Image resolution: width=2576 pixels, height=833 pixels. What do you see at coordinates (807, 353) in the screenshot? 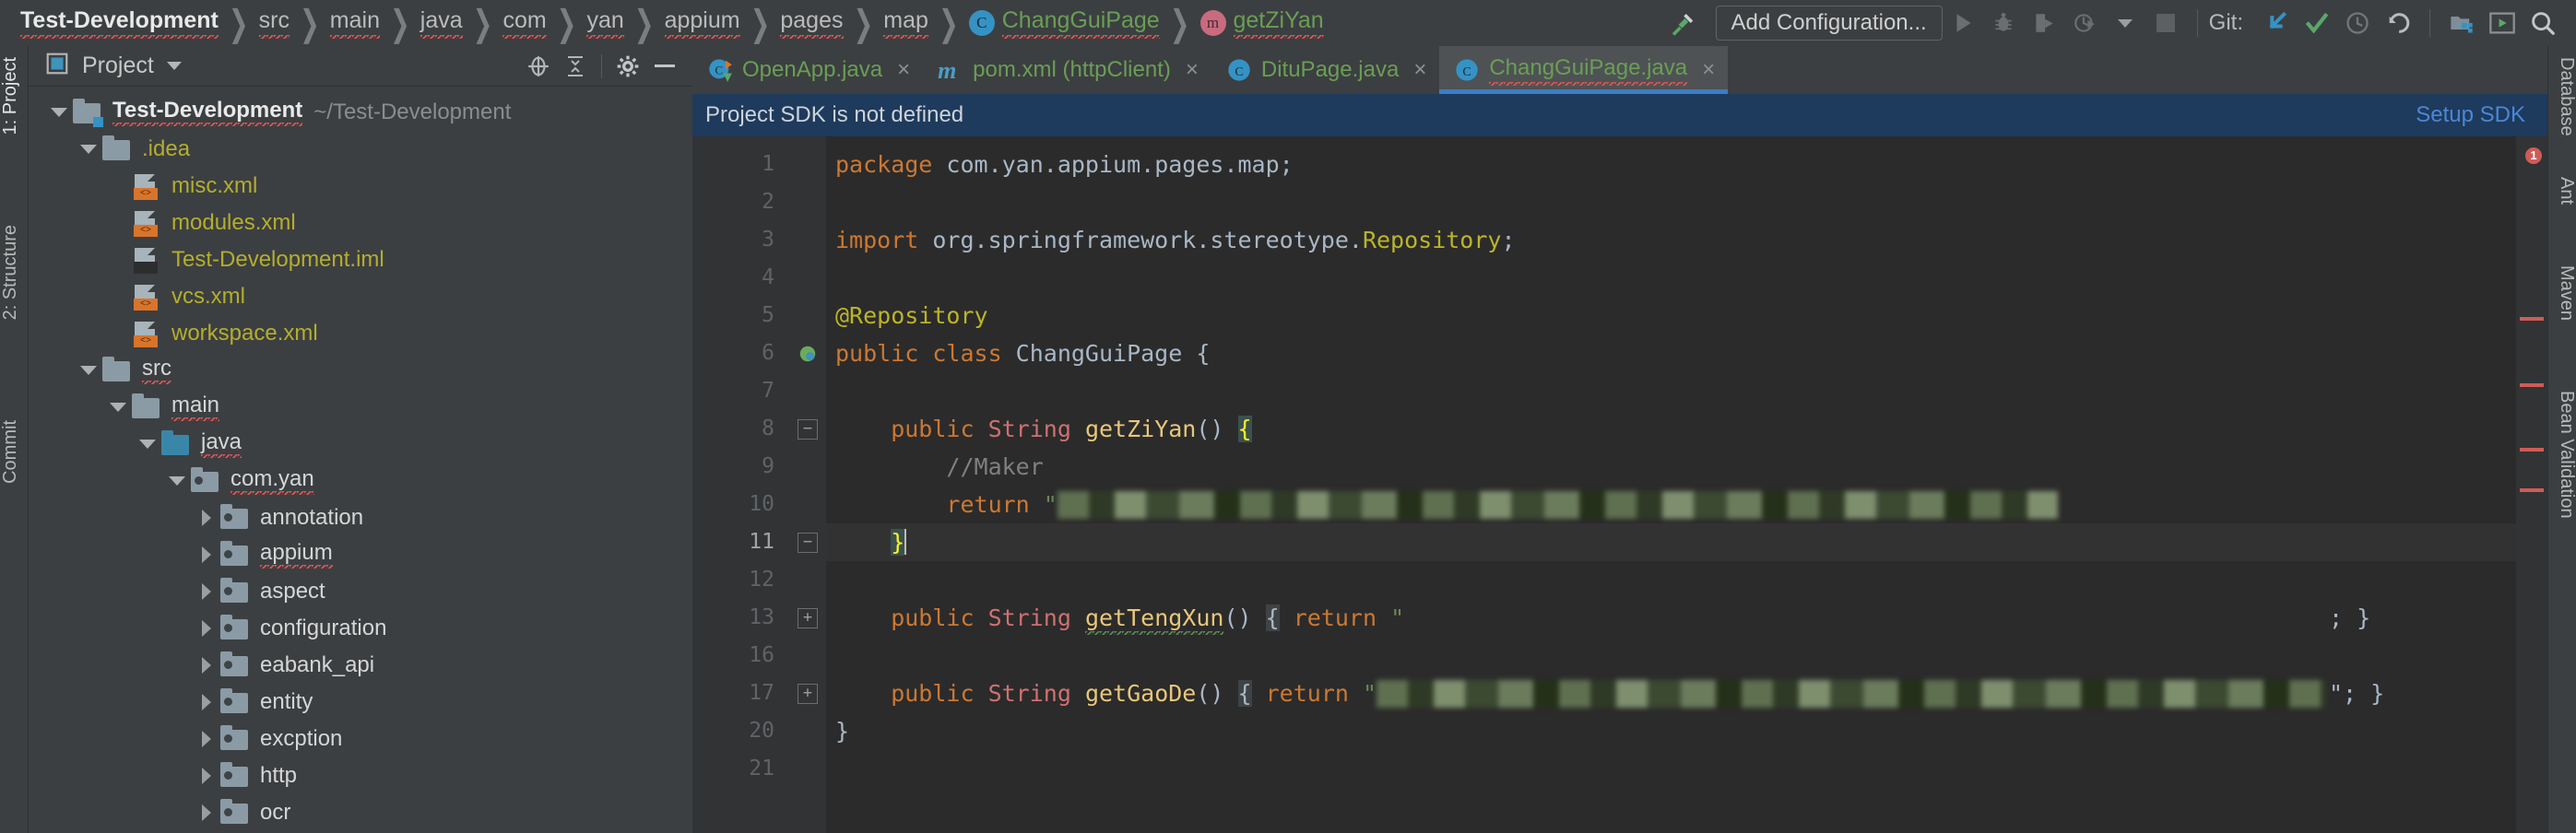
I see `spring-bean-icon` at bounding box center [807, 353].